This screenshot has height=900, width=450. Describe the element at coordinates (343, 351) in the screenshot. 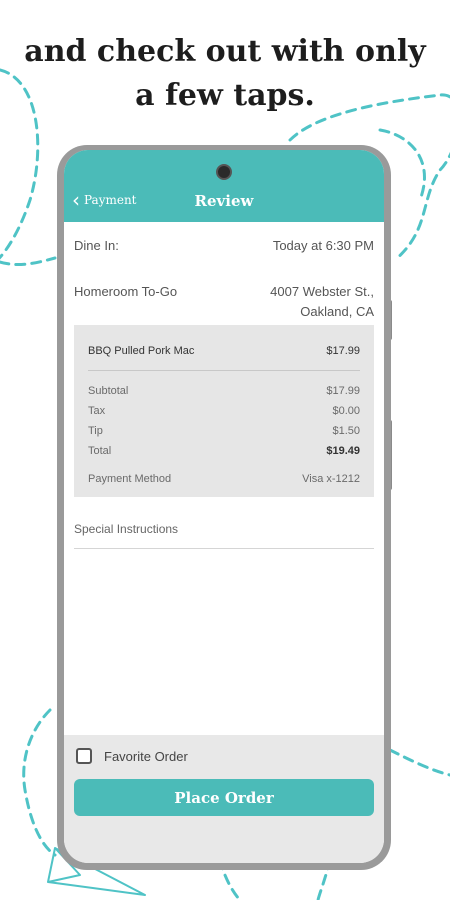

I see `item-price: $17.99` at that location.